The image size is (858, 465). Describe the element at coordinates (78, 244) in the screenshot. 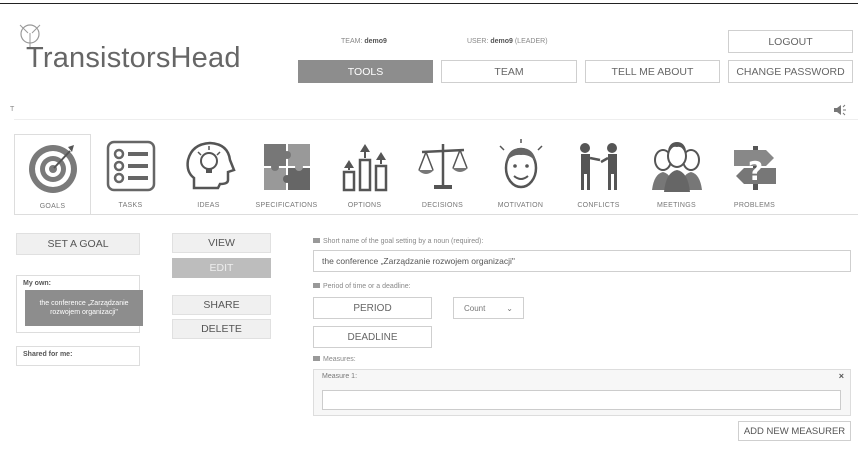

I see `set-a-goal-button: SET A GOAL` at that location.